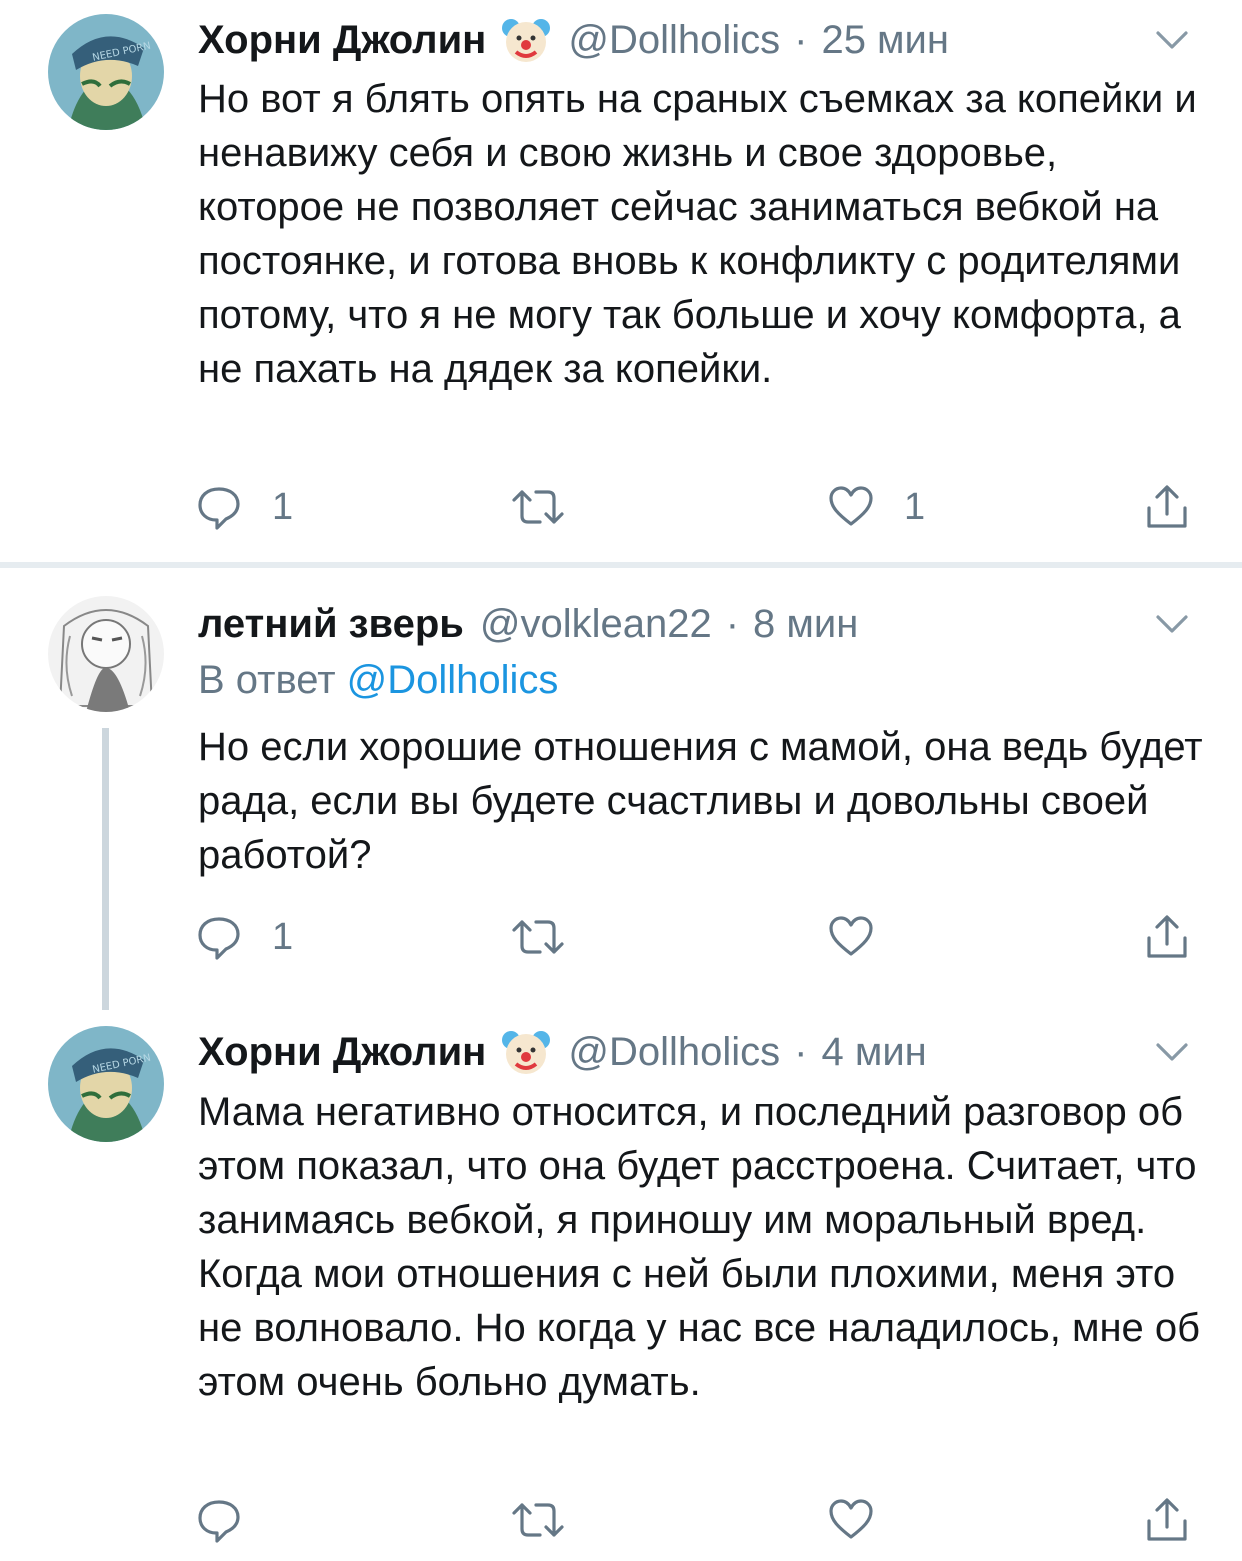  I want to click on tweet-header: Хорни Джолин @Dollholics · 4 мин, so click(562, 1052).